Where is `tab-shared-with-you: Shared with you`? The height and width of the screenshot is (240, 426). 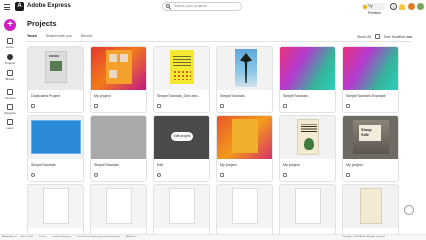 tab-shared-with-you: Shared with you is located at coordinates (59, 37).